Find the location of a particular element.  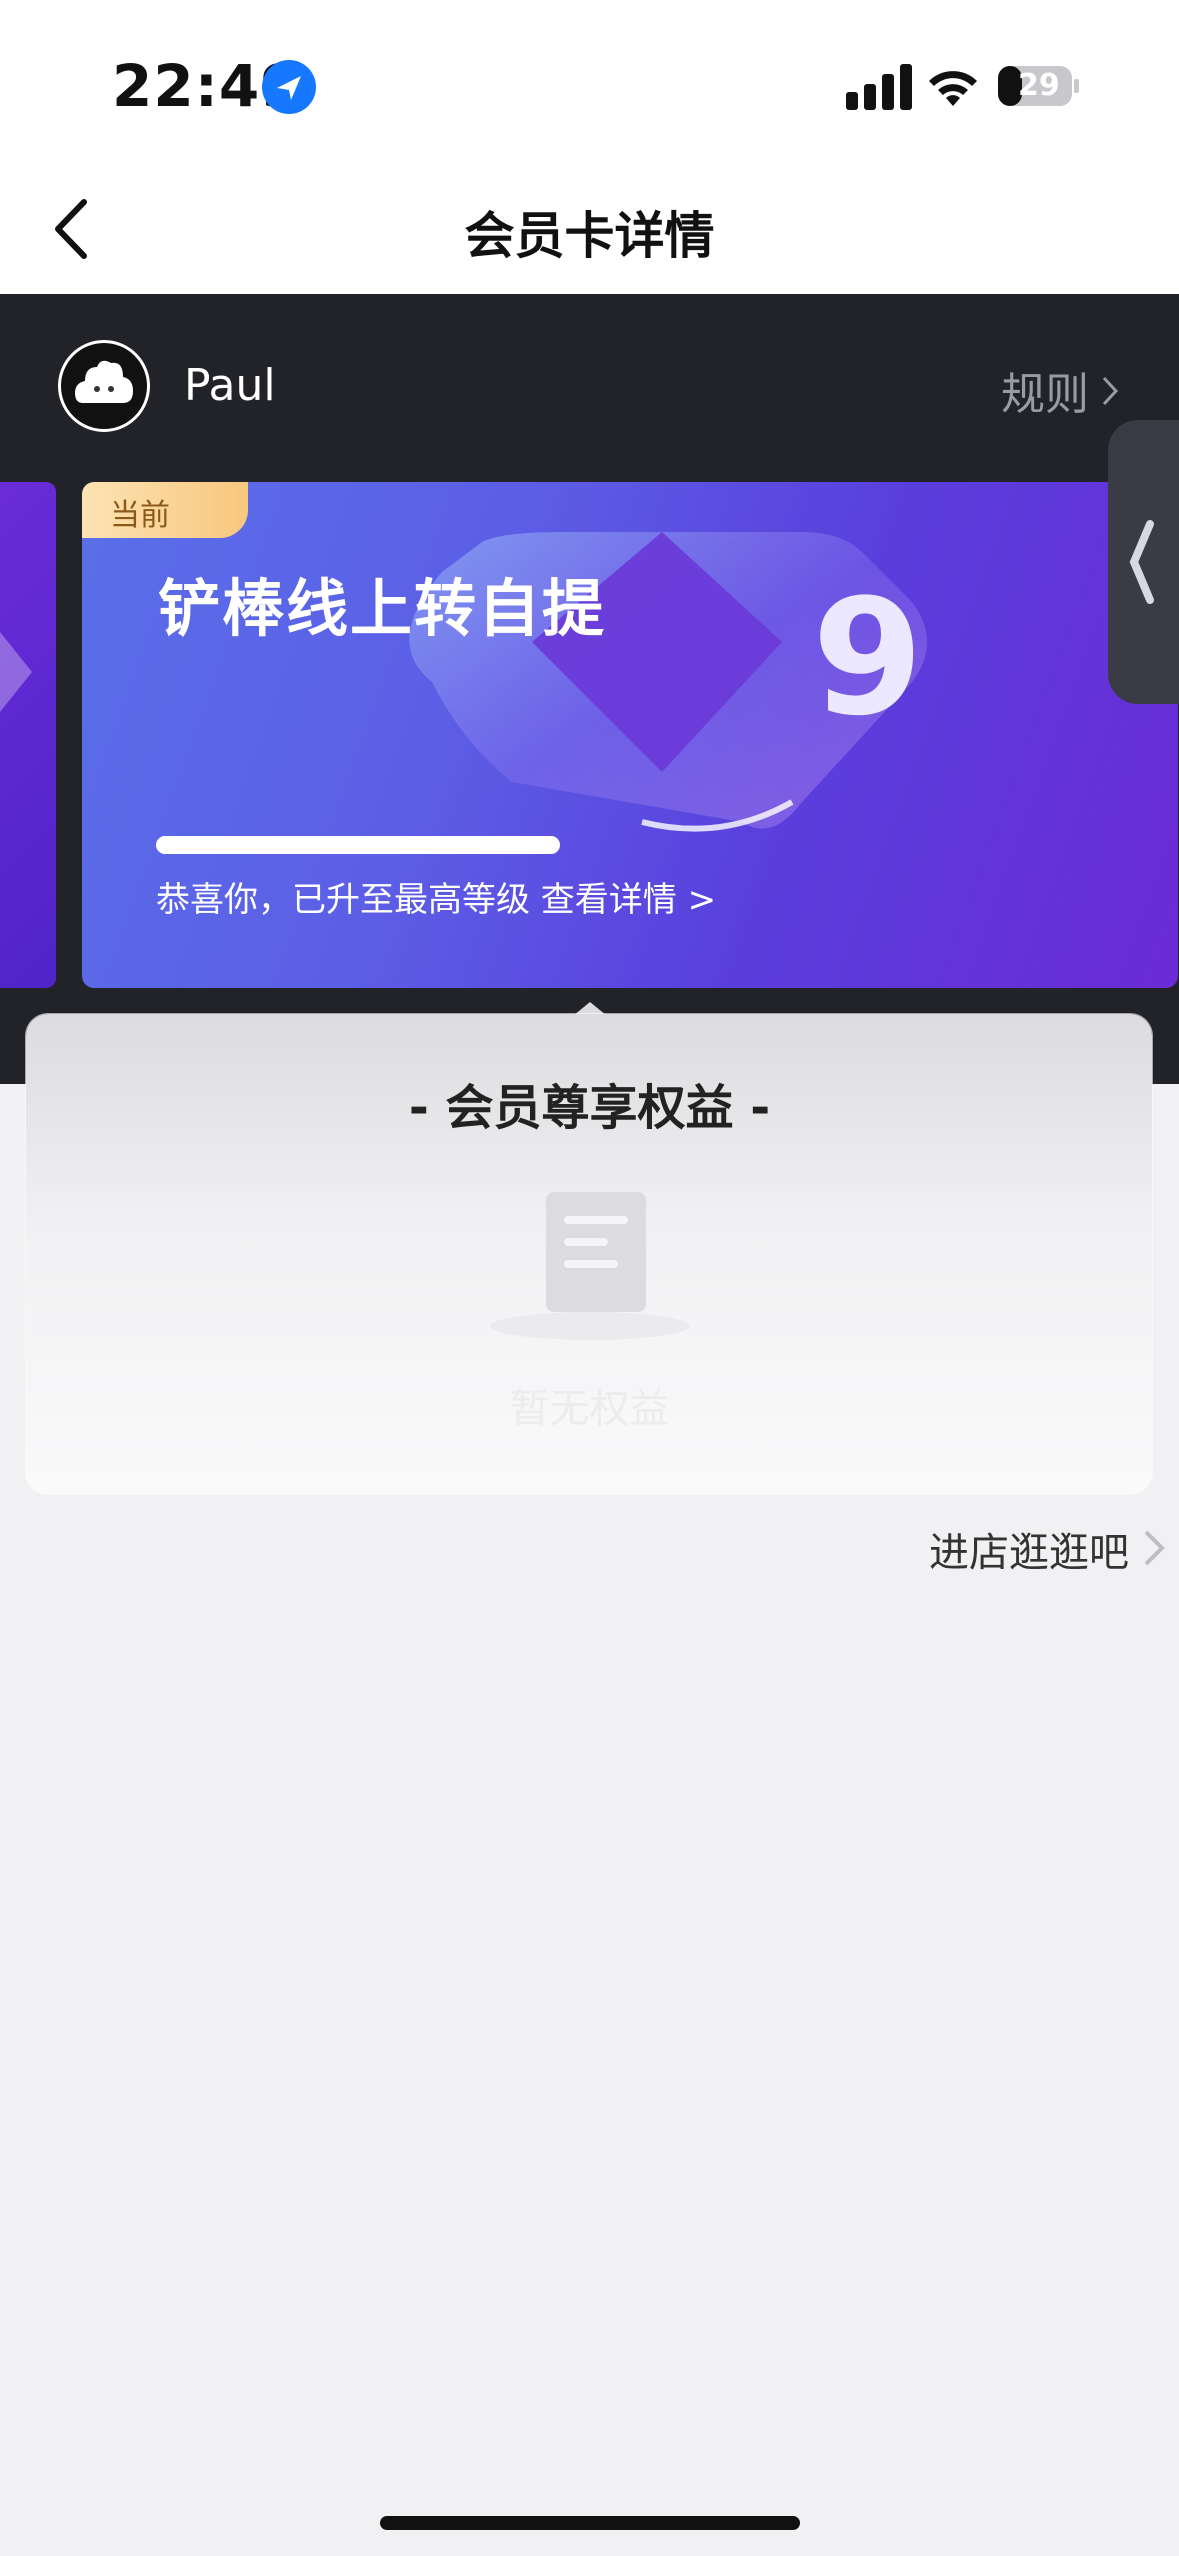

side-collapse-tab is located at coordinates (1143, 562).